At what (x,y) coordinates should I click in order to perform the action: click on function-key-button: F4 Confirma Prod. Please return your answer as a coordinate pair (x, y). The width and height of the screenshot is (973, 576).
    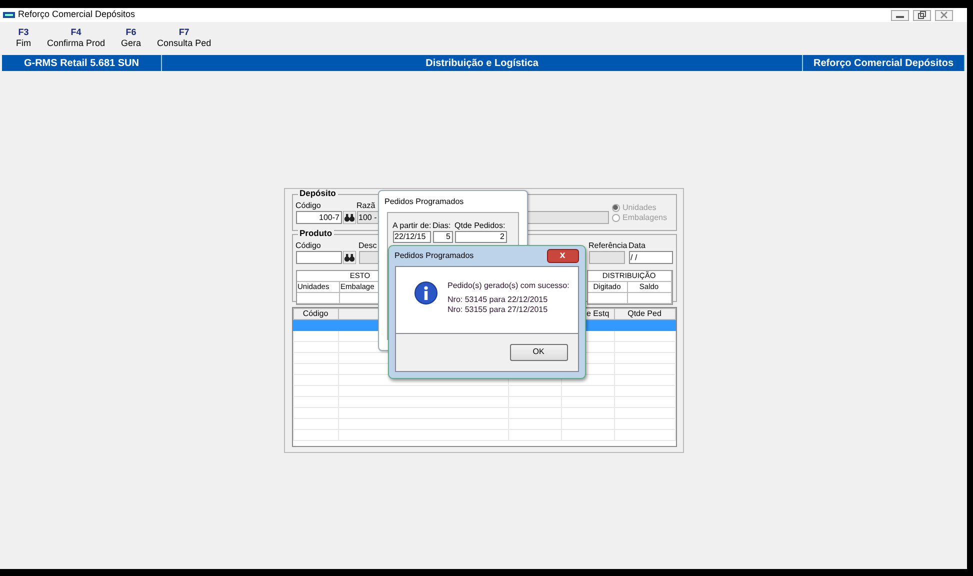
    Looking at the image, I should click on (76, 38).